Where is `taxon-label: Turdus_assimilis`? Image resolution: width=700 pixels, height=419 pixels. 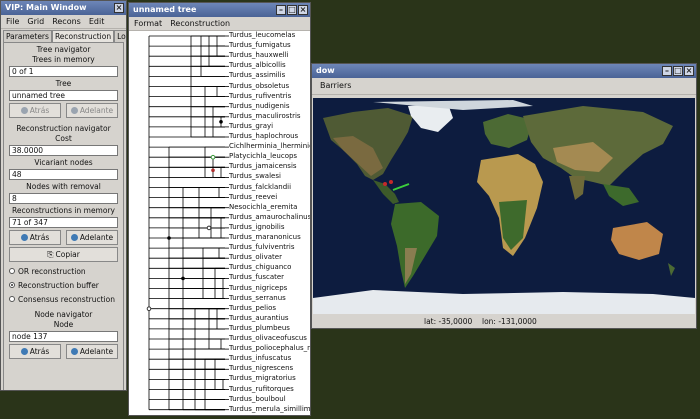 taxon-label: Turdus_assimilis is located at coordinates (257, 75).